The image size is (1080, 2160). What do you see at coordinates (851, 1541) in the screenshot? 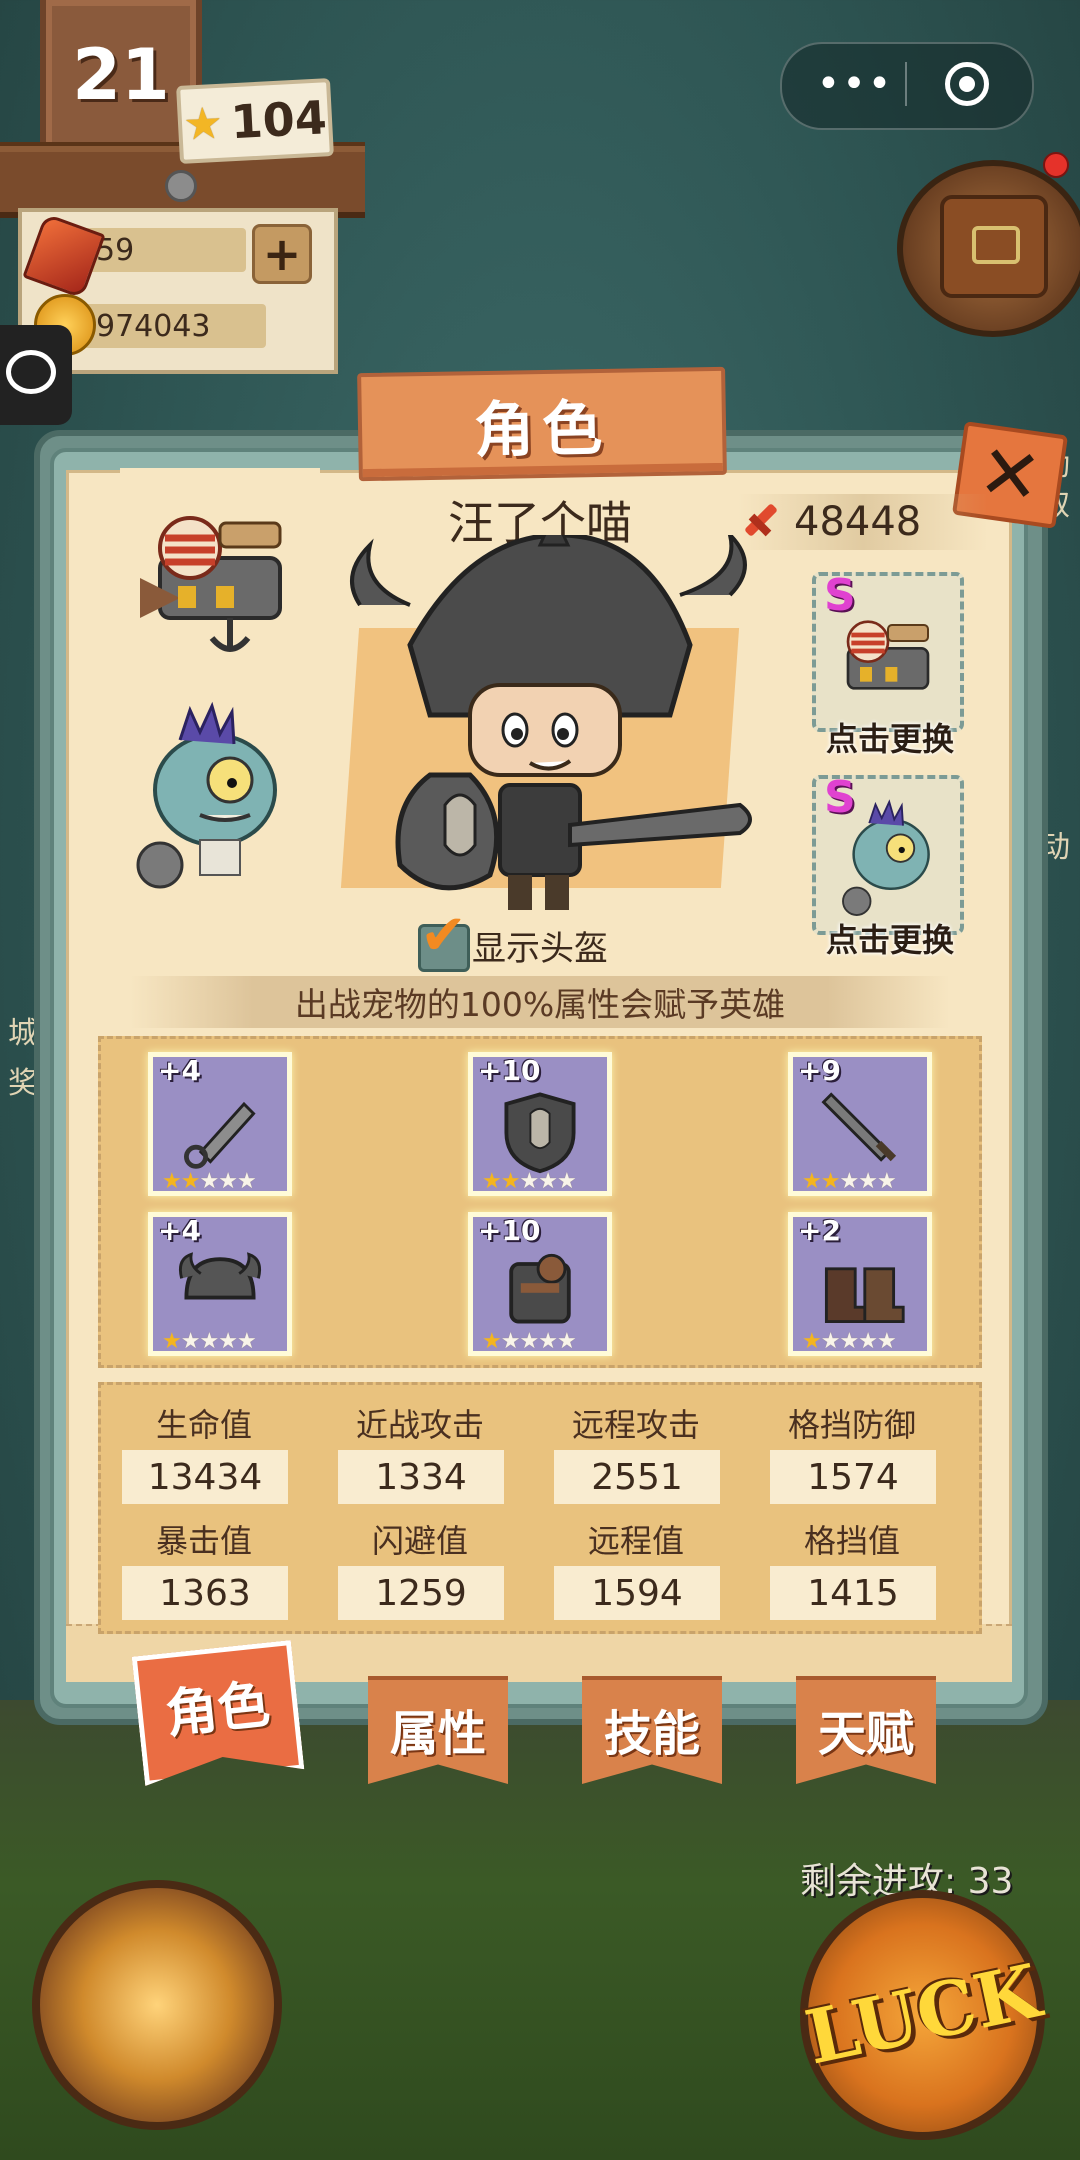
I see `stat-label: 格挡值` at bounding box center [851, 1541].